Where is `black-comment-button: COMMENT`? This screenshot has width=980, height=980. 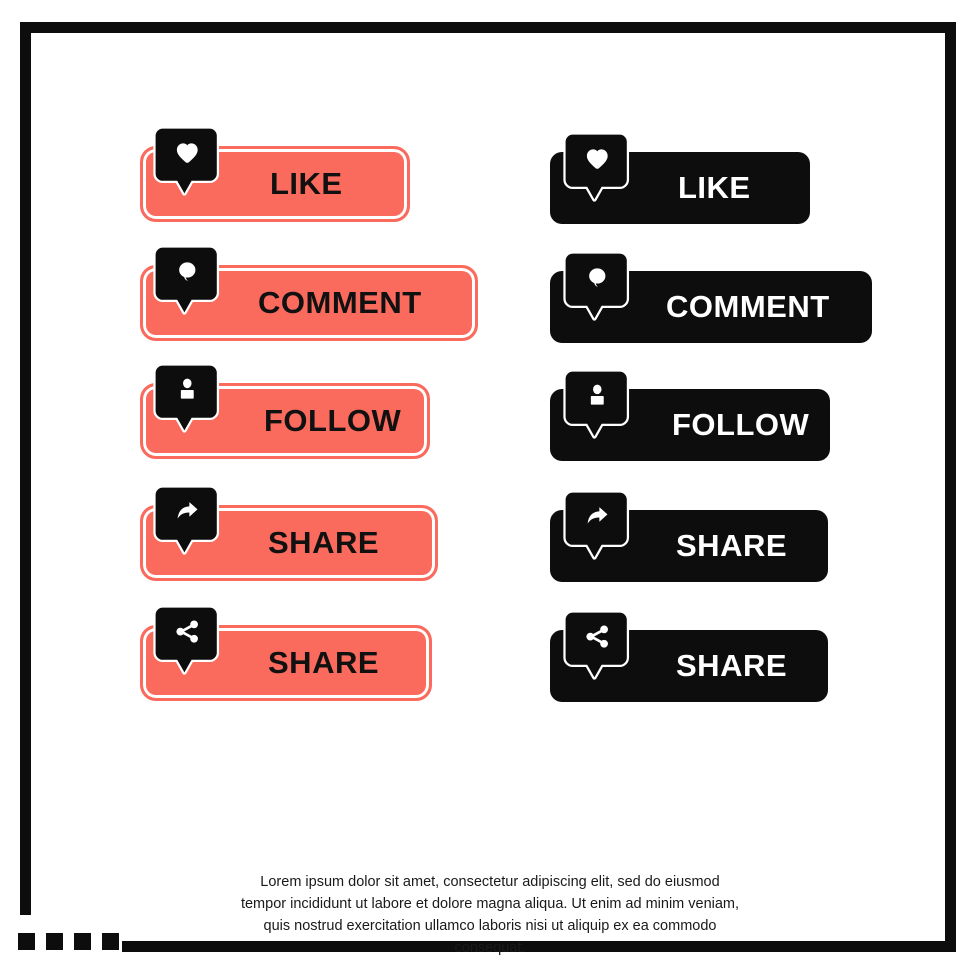
black-comment-button: COMMENT is located at coordinates (711, 297).